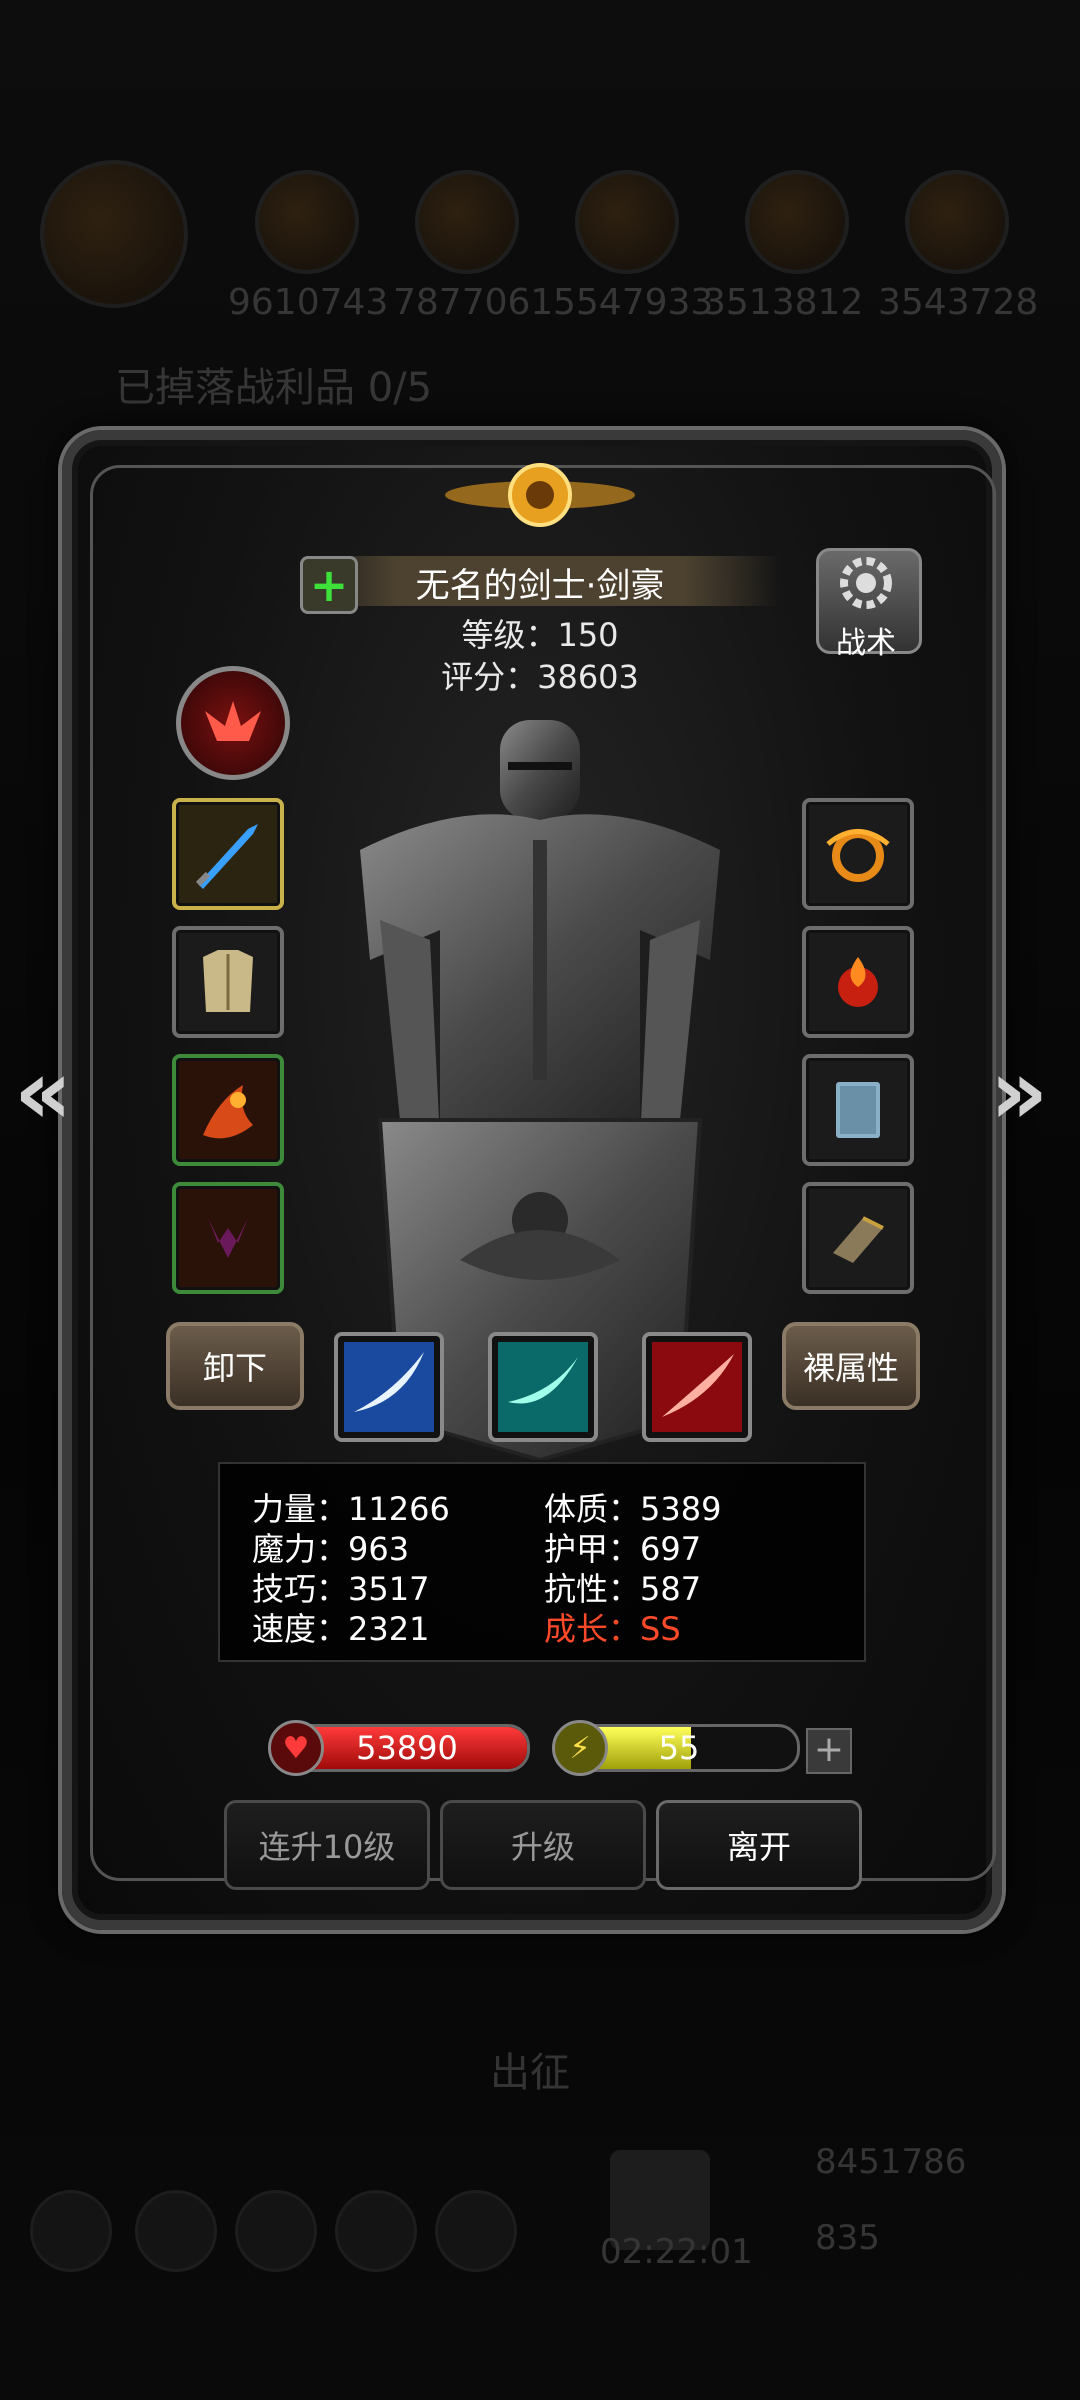 Image resolution: width=1080 pixels, height=2400 pixels. I want to click on resource-count: 9610743, so click(308, 302).